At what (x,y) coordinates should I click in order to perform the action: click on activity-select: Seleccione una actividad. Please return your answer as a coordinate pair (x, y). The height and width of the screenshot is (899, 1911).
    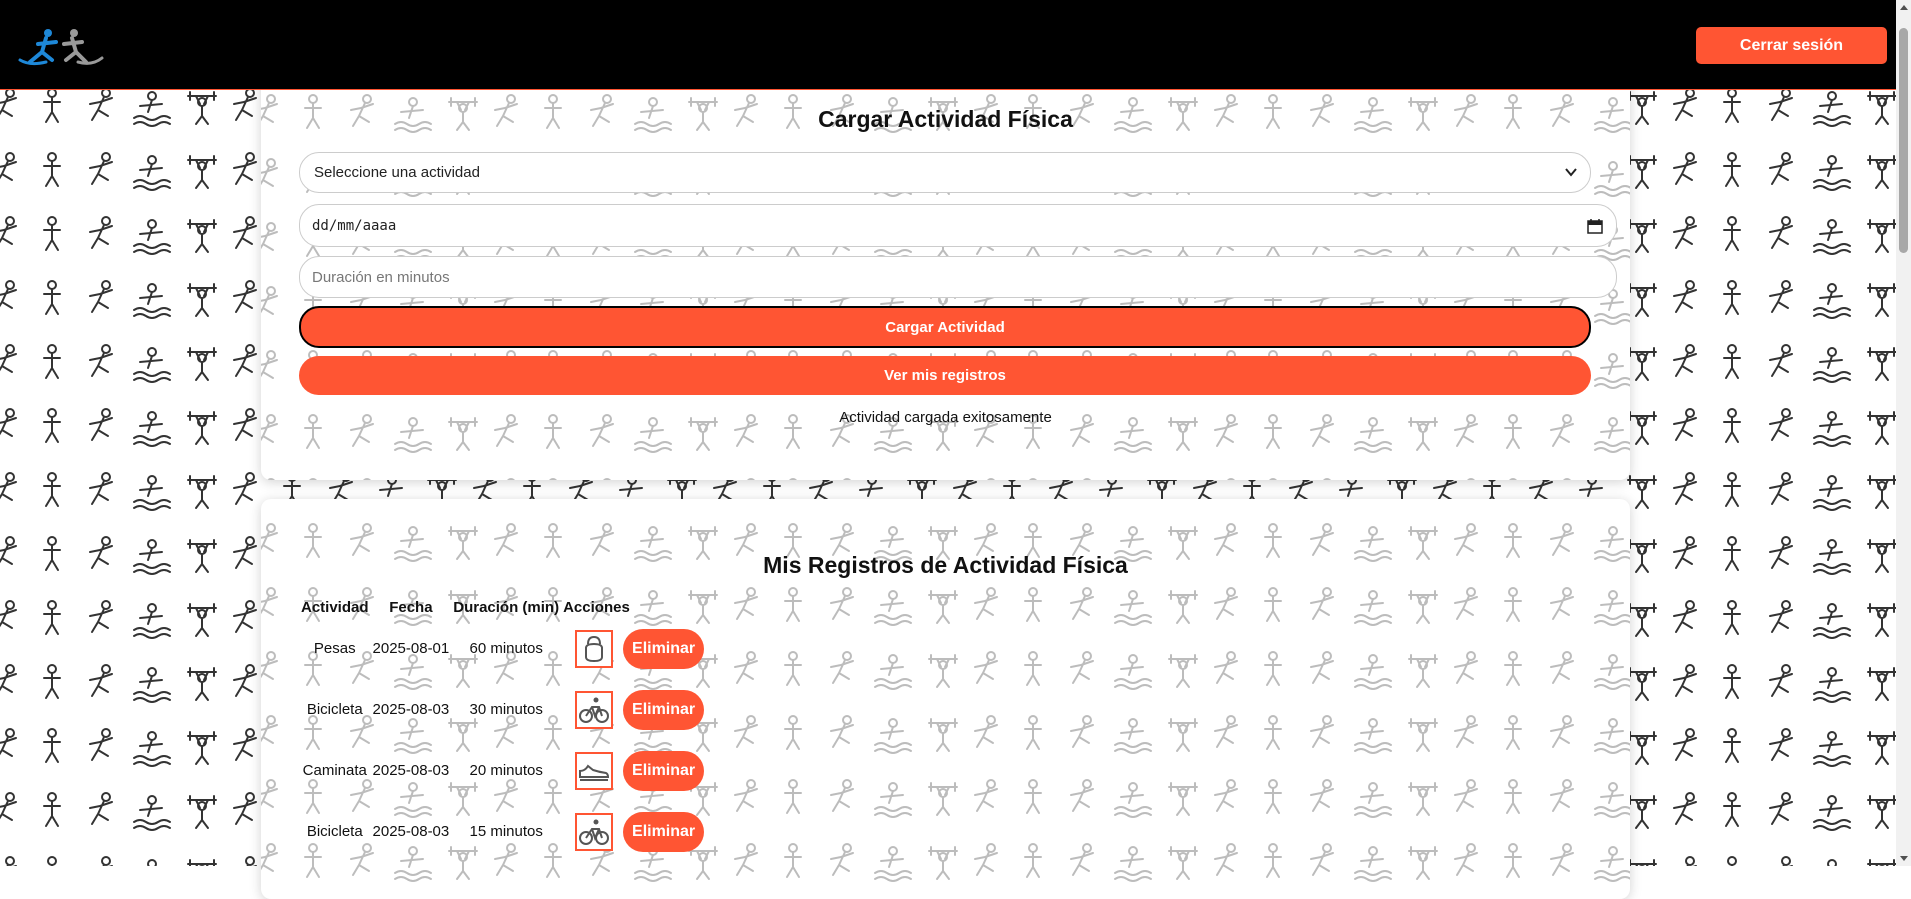
    Looking at the image, I should click on (945, 172).